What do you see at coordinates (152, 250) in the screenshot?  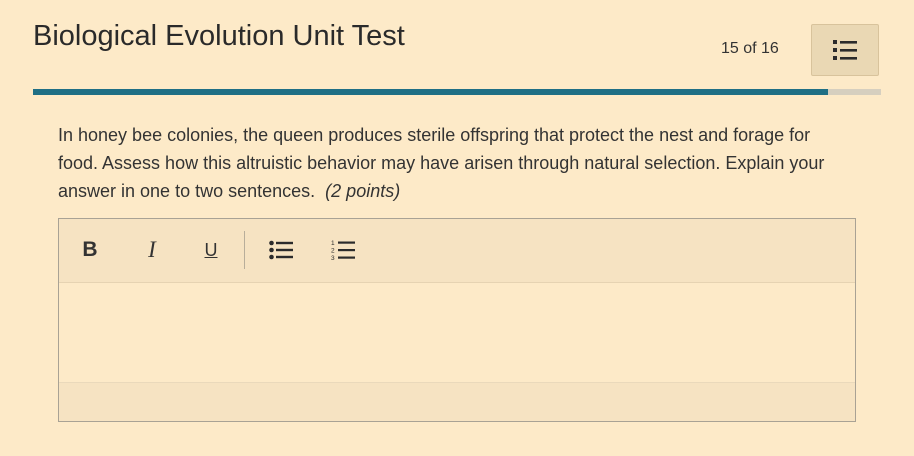 I see `italic-button: I` at bounding box center [152, 250].